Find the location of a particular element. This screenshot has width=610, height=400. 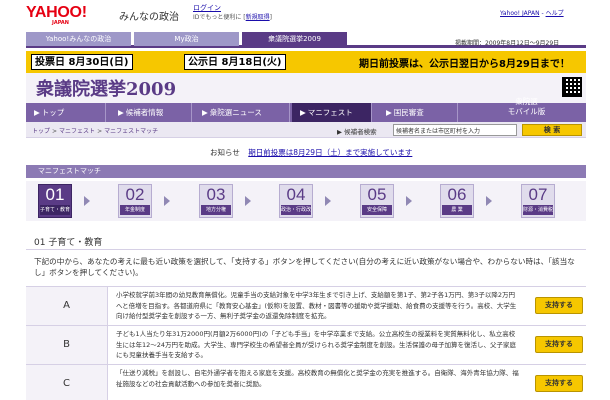

tab-my-seiji: My政治 is located at coordinates (186, 39).